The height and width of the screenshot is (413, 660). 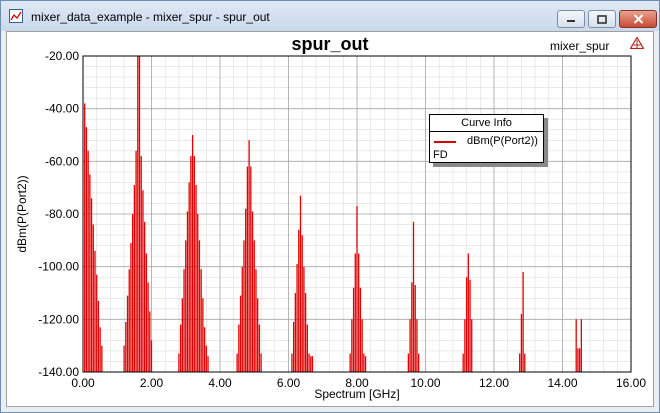 What do you see at coordinates (486, 123) in the screenshot?
I see `legend-title: Curve Info` at bounding box center [486, 123].